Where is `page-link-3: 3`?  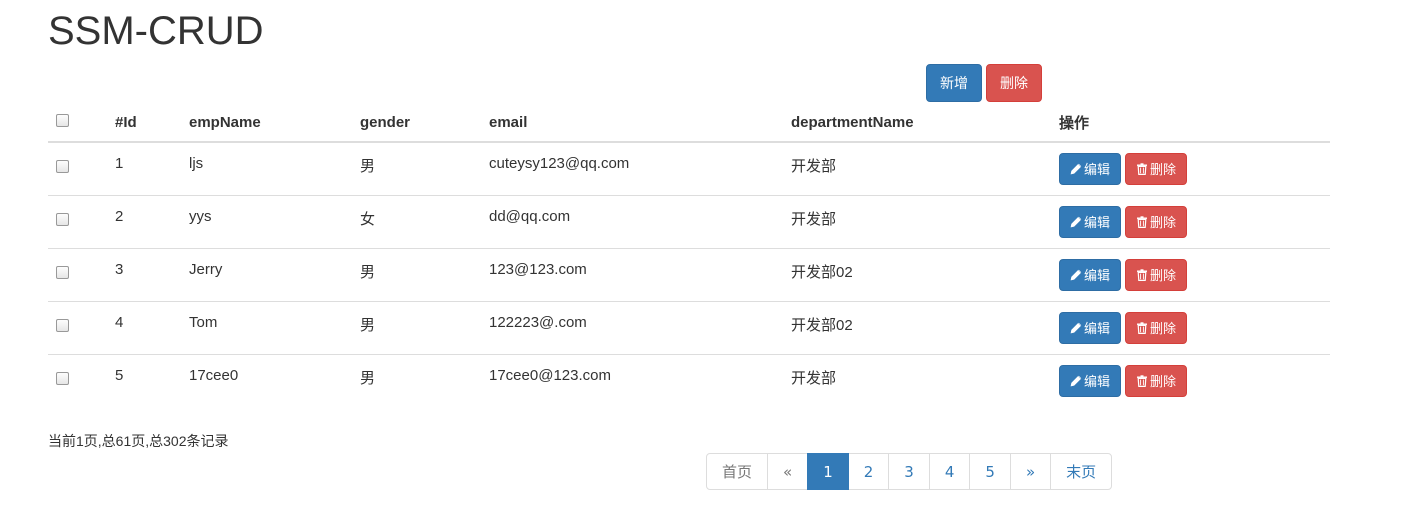 page-link-3: 3 is located at coordinates (909, 471).